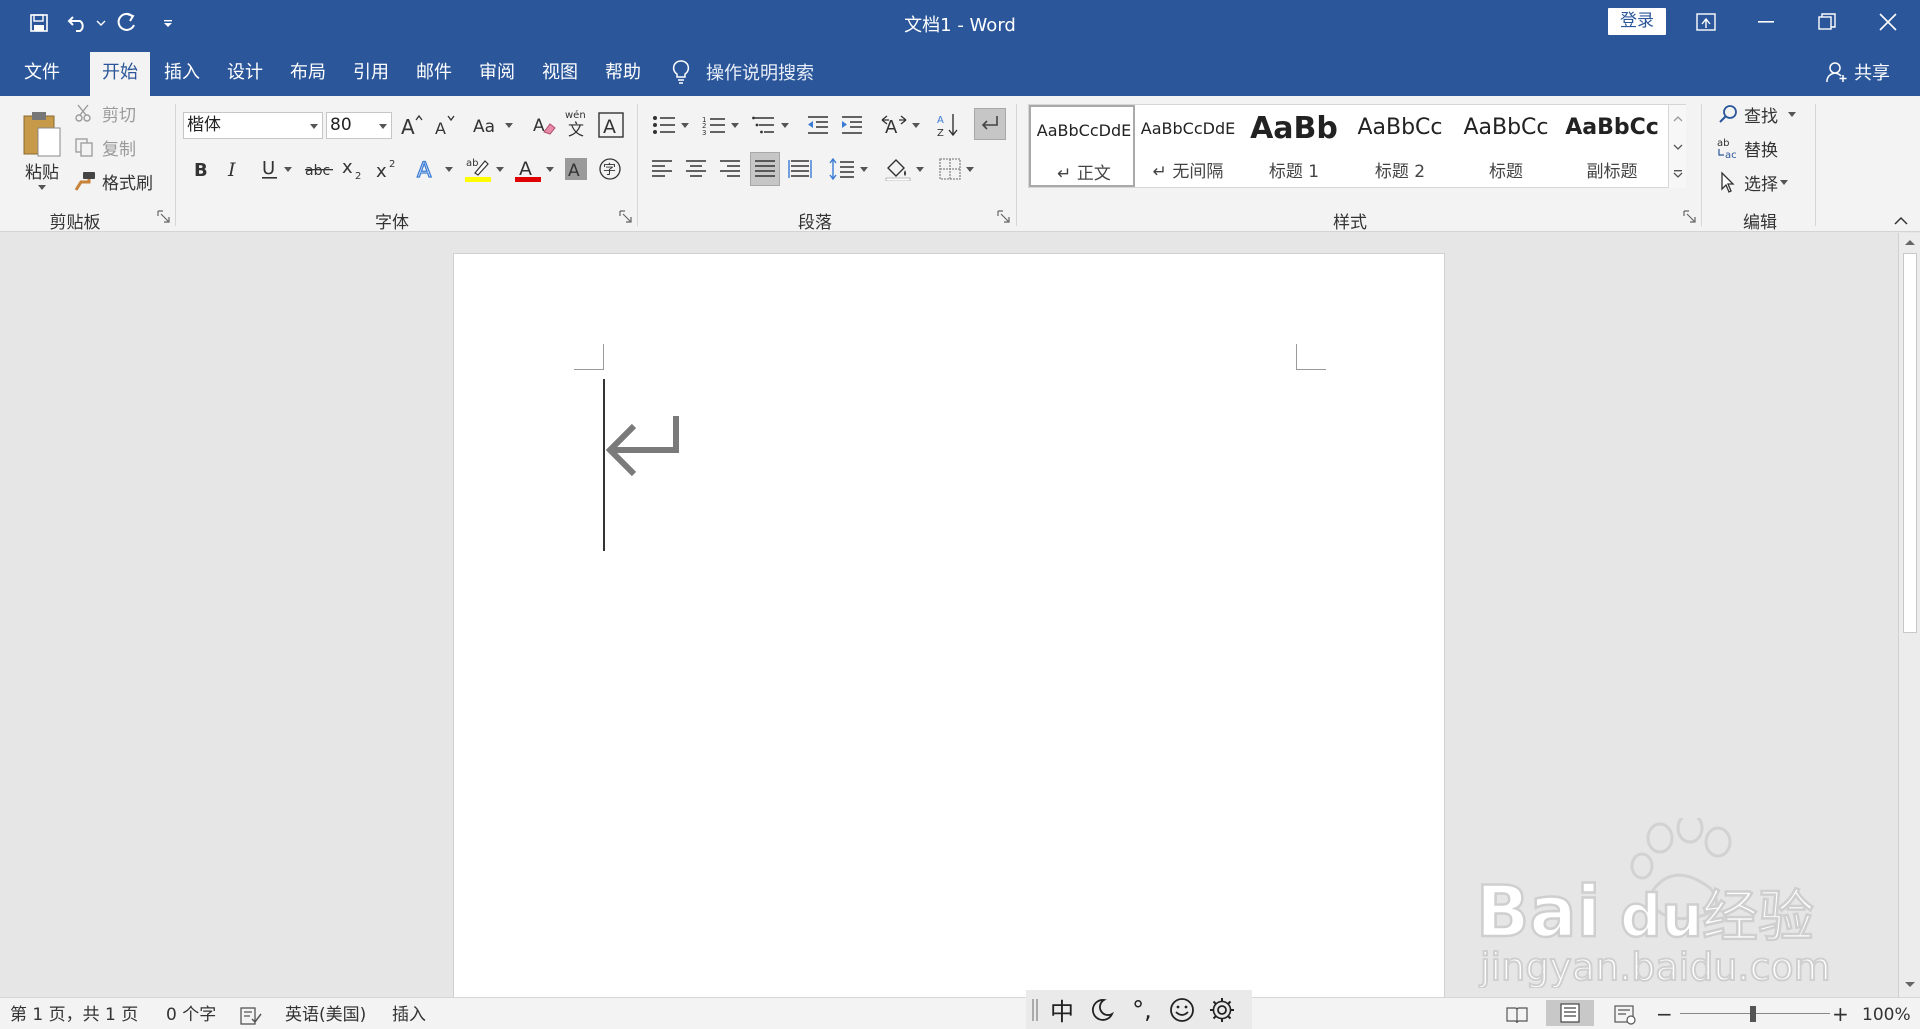  I want to click on ribbon-display-options-icon, so click(1706, 22).